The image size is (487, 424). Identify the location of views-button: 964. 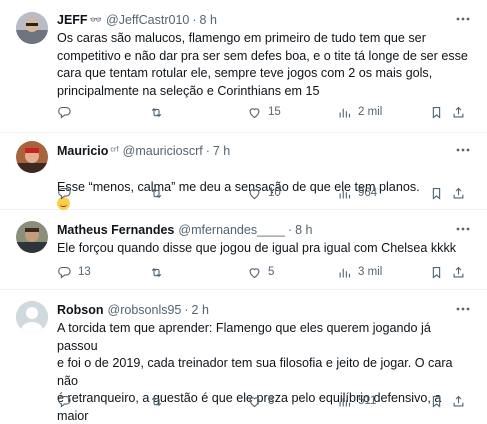
(357, 193).